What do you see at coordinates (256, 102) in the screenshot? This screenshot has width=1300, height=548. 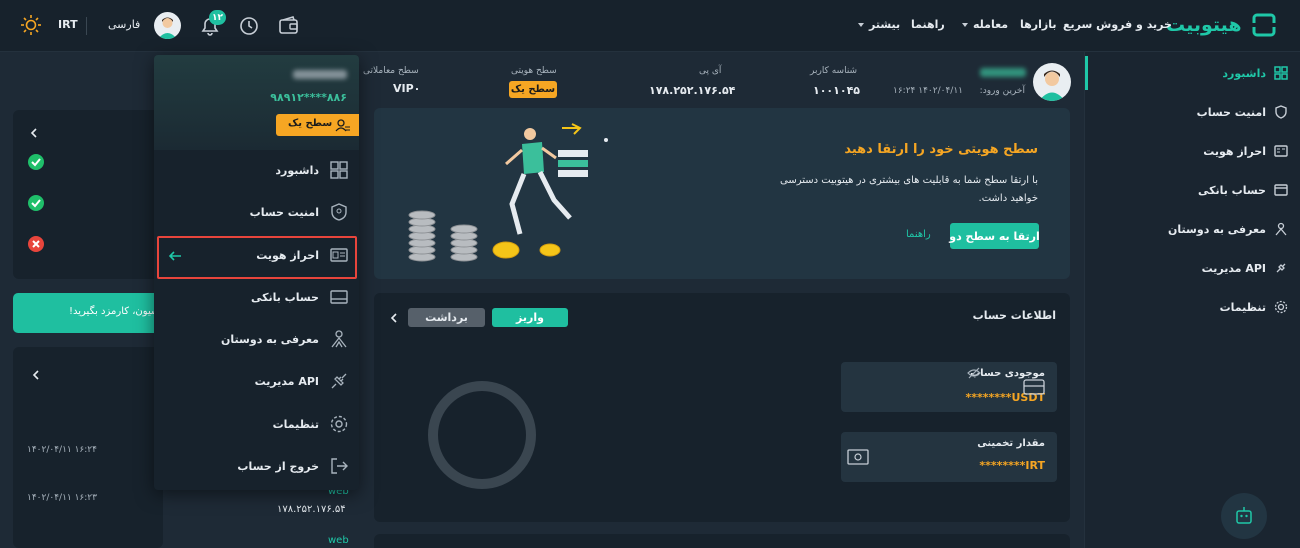 I see `dropdown-header: ۹۸۹۱۲****۸۸۶ سطح یک` at bounding box center [256, 102].